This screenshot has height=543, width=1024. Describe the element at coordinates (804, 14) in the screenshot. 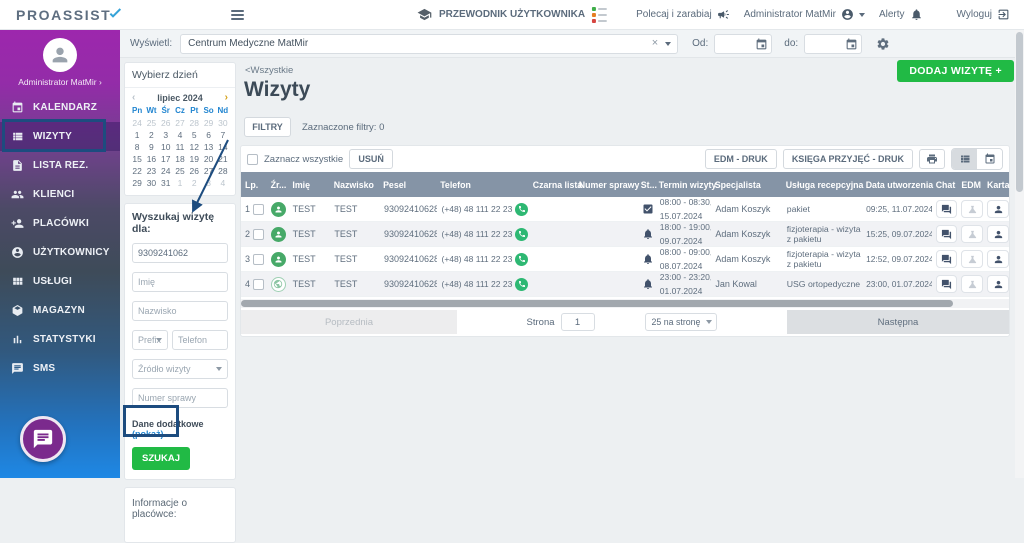

I see `user-menu: Administrator MatMir` at that location.